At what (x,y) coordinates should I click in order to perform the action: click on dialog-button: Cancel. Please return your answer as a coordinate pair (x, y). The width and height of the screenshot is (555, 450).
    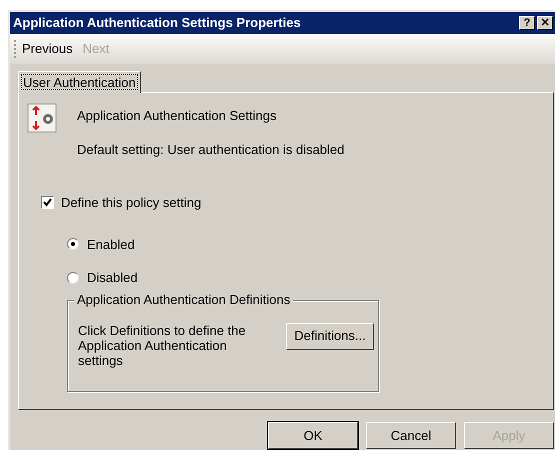
    Looking at the image, I should click on (411, 435).